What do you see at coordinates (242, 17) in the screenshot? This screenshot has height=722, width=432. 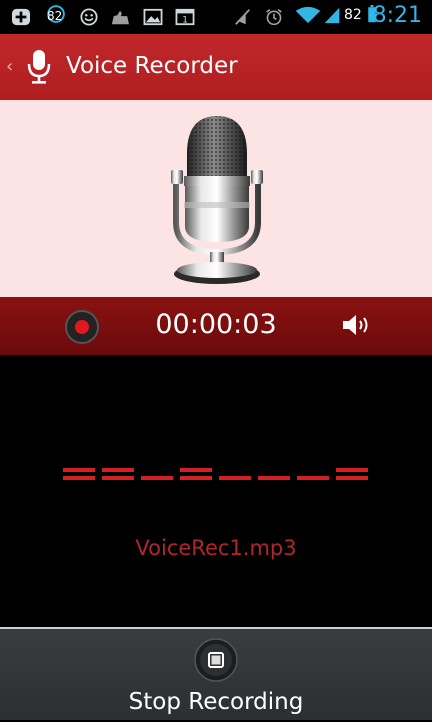 I see `mute-icon` at bounding box center [242, 17].